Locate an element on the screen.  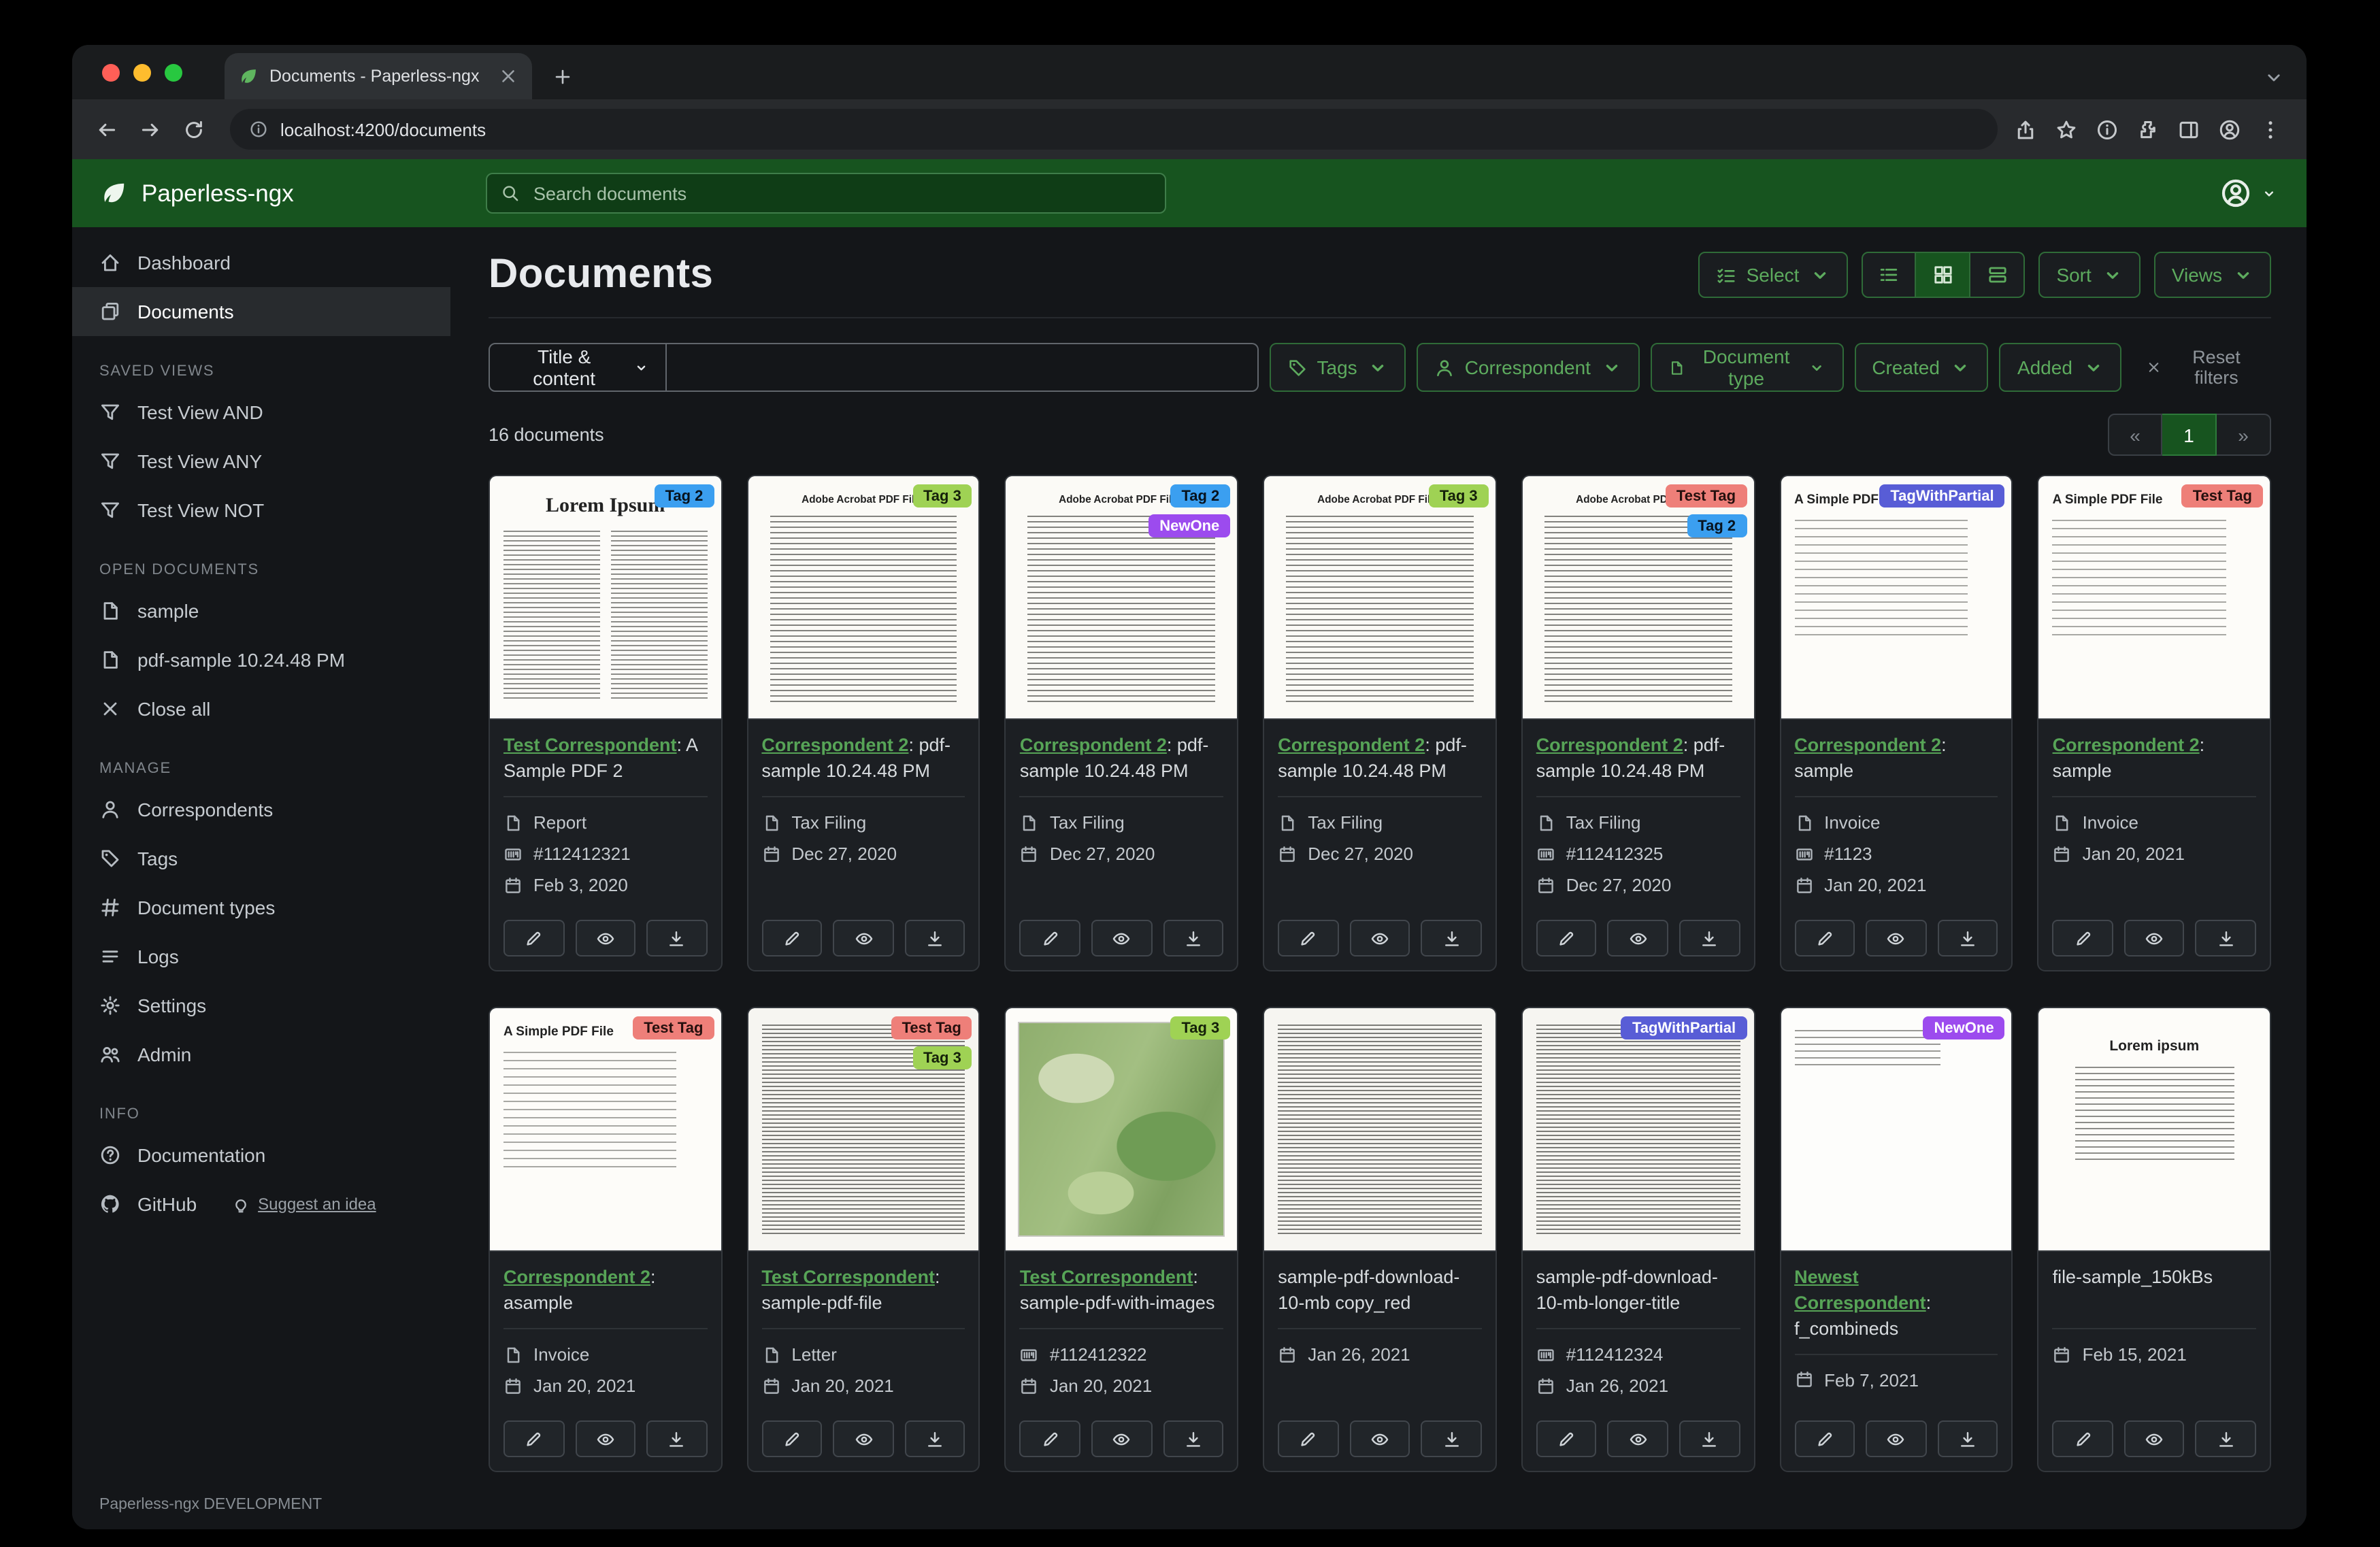
title-content-dropdown: Title & content is located at coordinates (578, 368).